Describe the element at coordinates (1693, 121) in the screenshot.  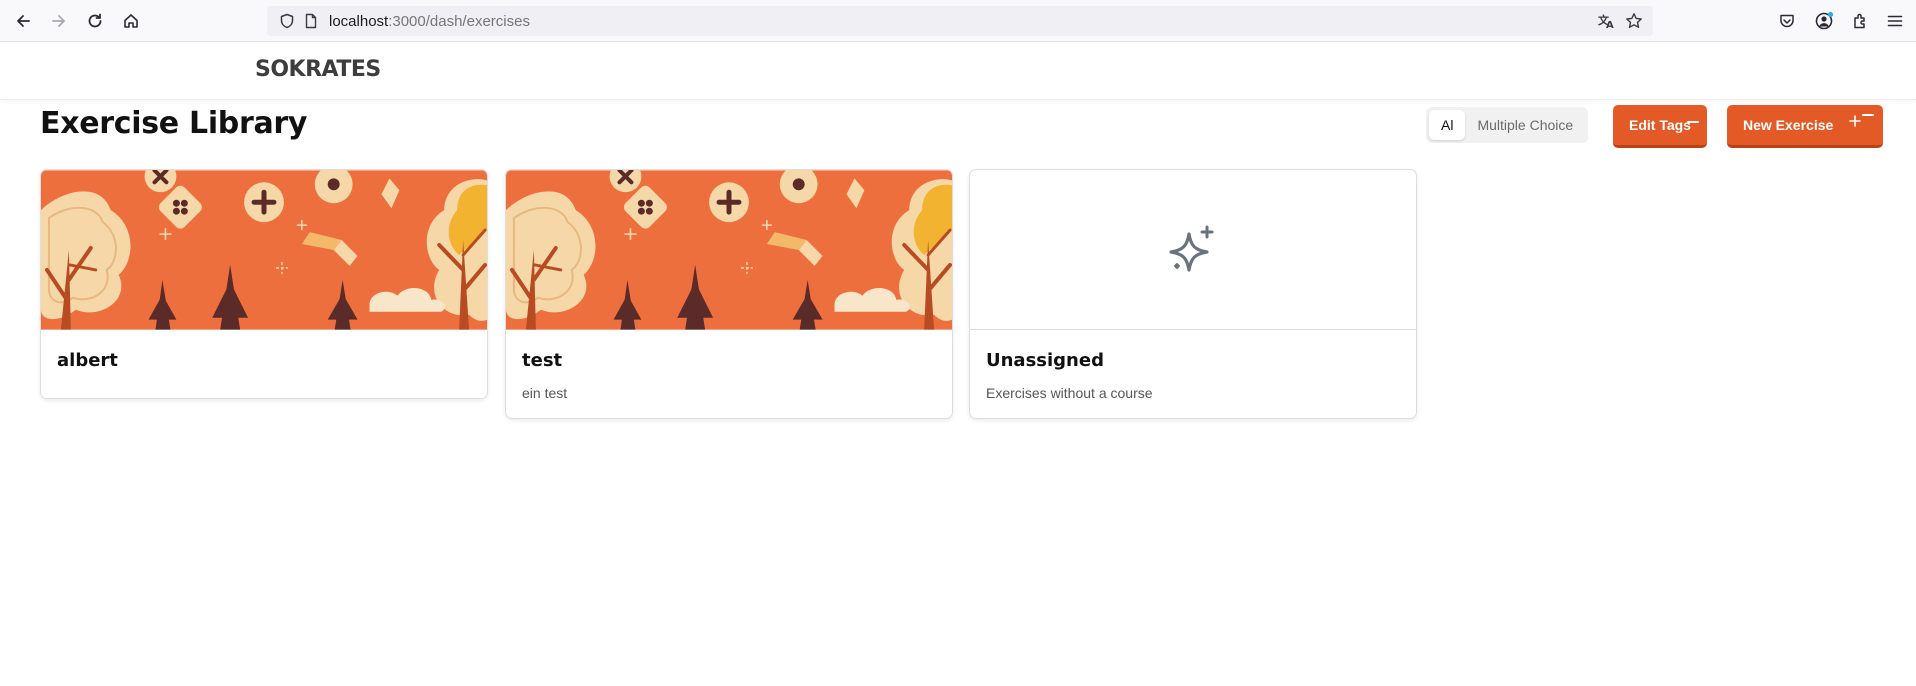
I see `minus-icon` at that location.